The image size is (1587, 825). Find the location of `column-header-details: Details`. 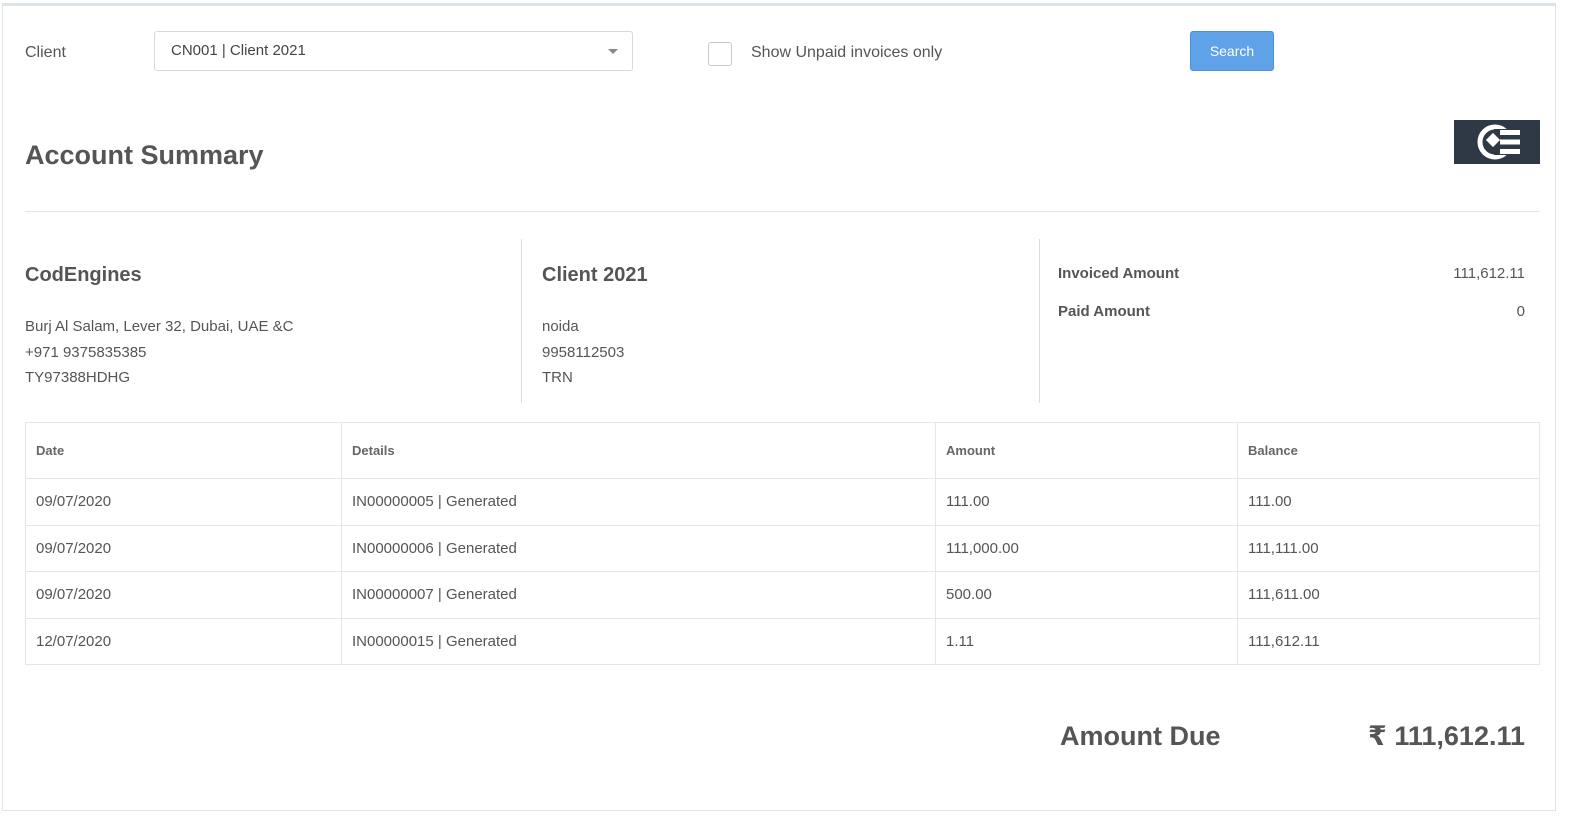

column-header-details: Details is located at coordinates (638, 450).